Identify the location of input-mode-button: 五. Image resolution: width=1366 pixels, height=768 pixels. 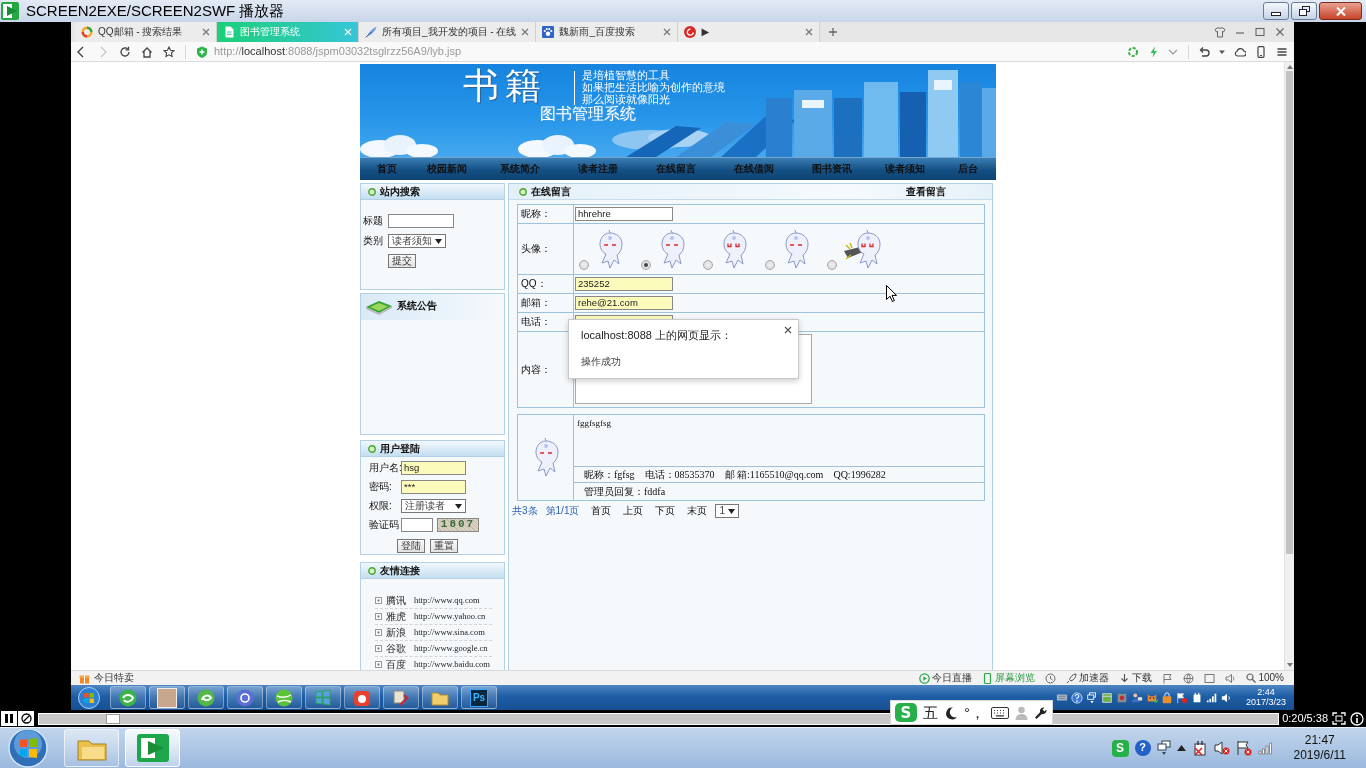
(930, 712).